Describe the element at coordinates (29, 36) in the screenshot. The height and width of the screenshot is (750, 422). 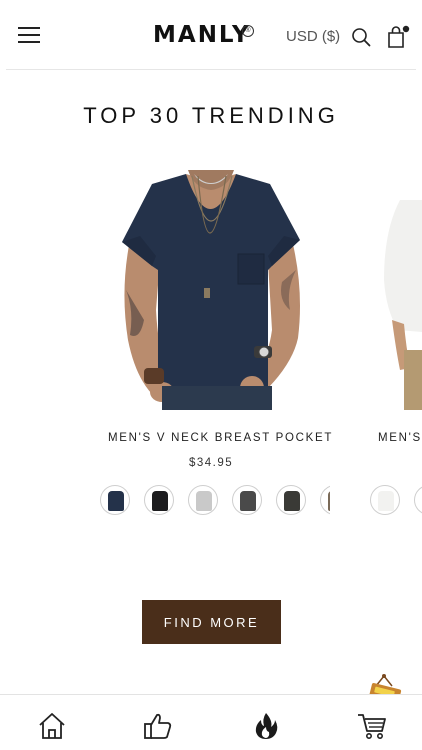
I see `menu-icon` at that location.